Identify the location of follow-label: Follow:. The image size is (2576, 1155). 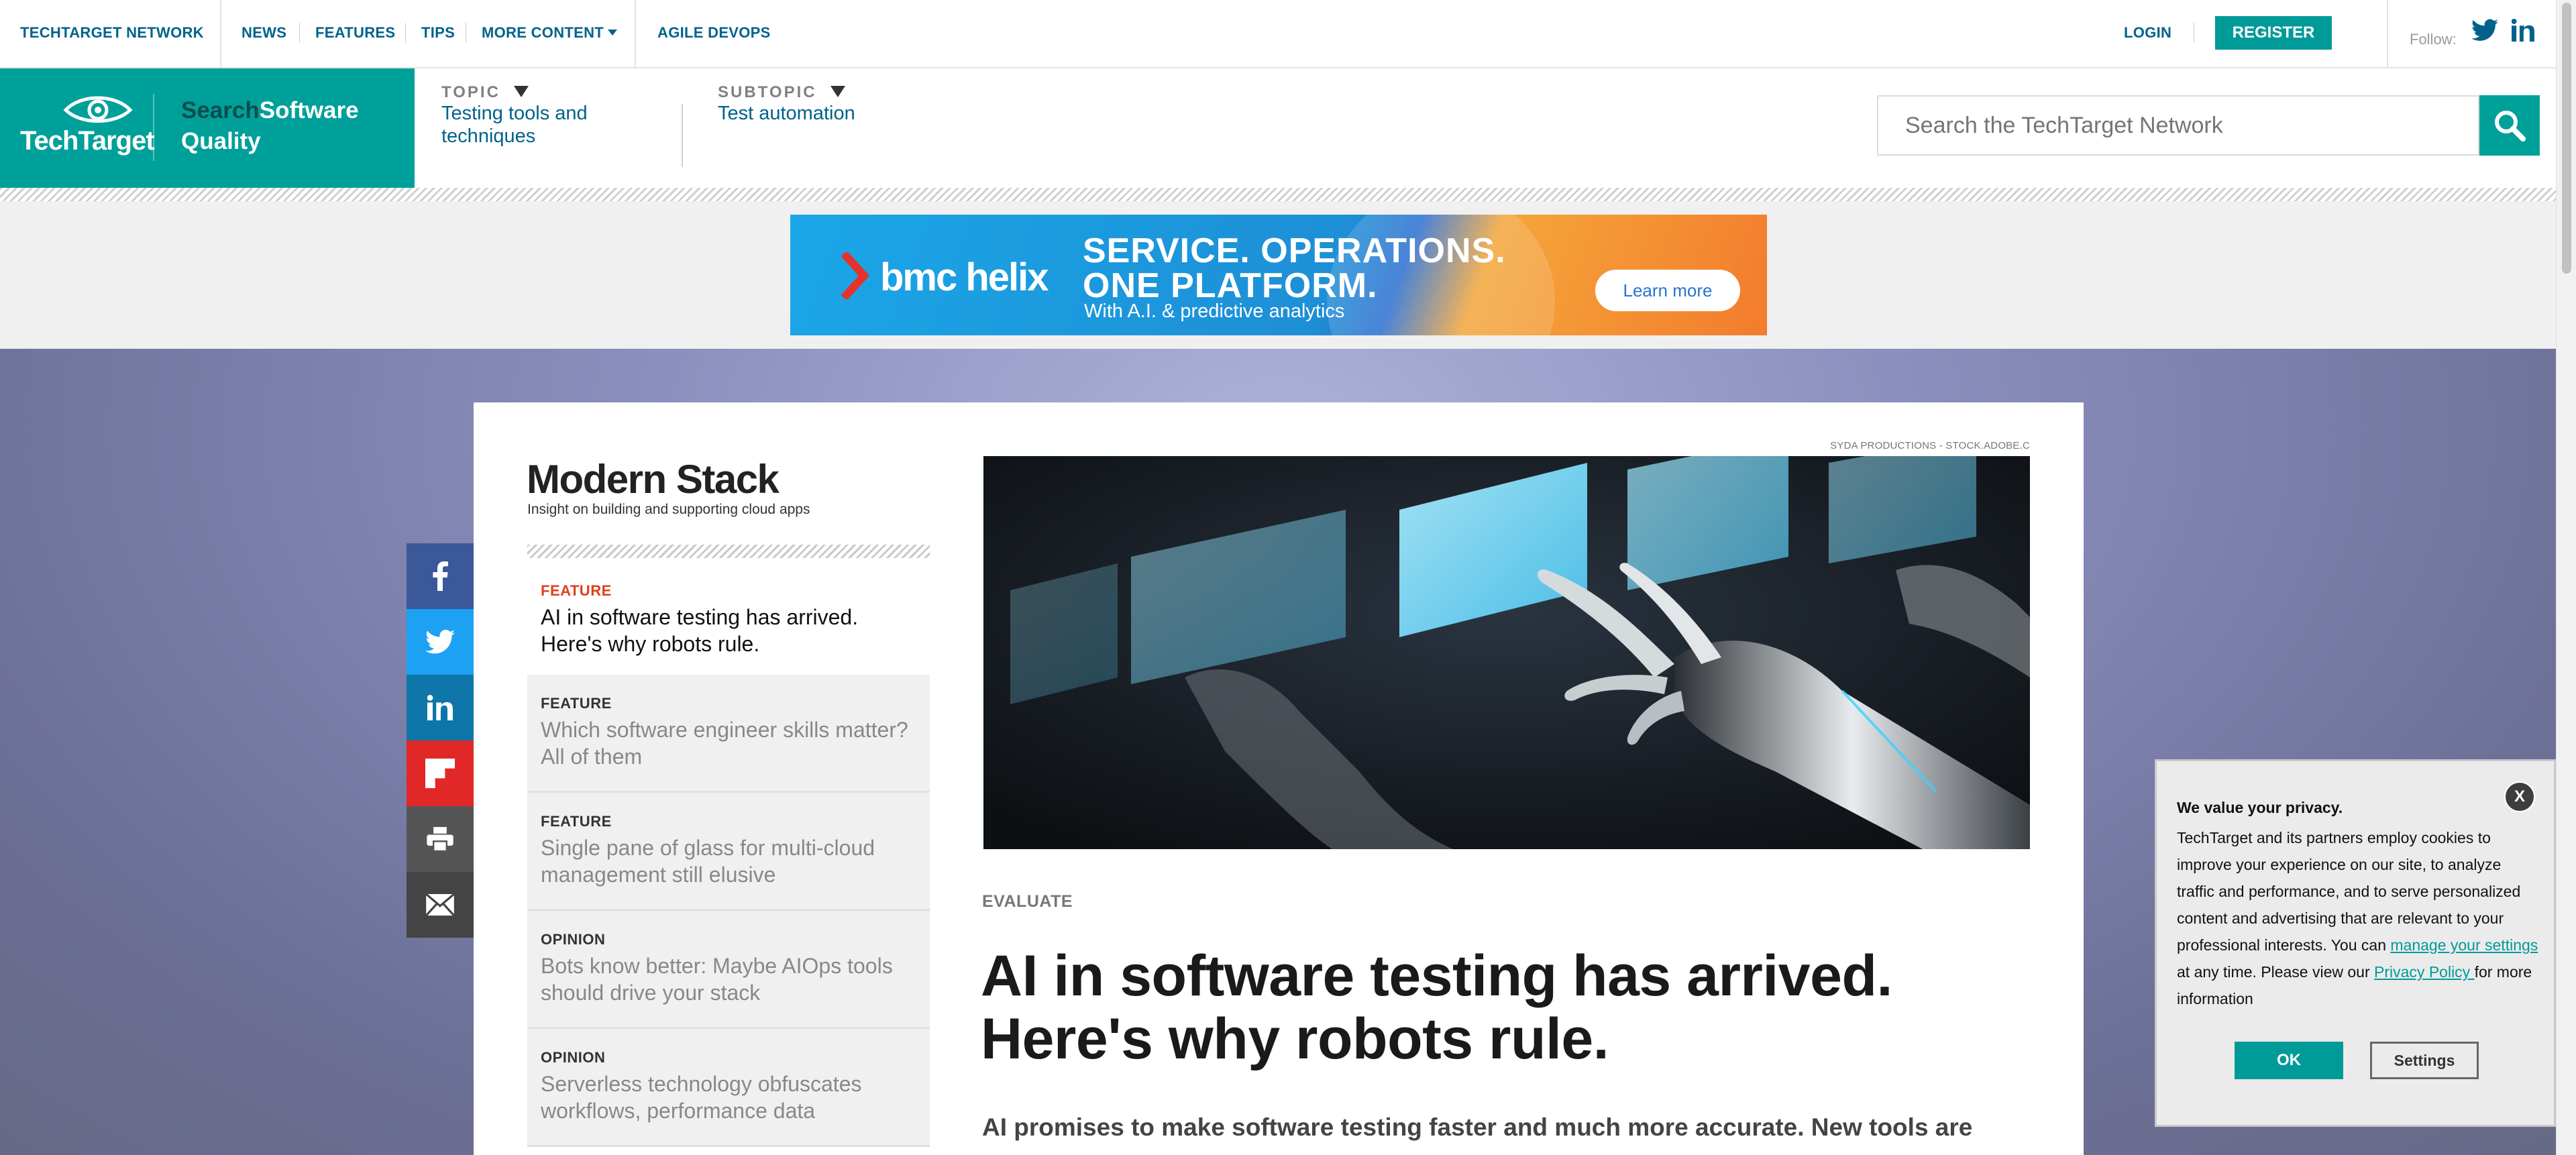
(2433, 39).